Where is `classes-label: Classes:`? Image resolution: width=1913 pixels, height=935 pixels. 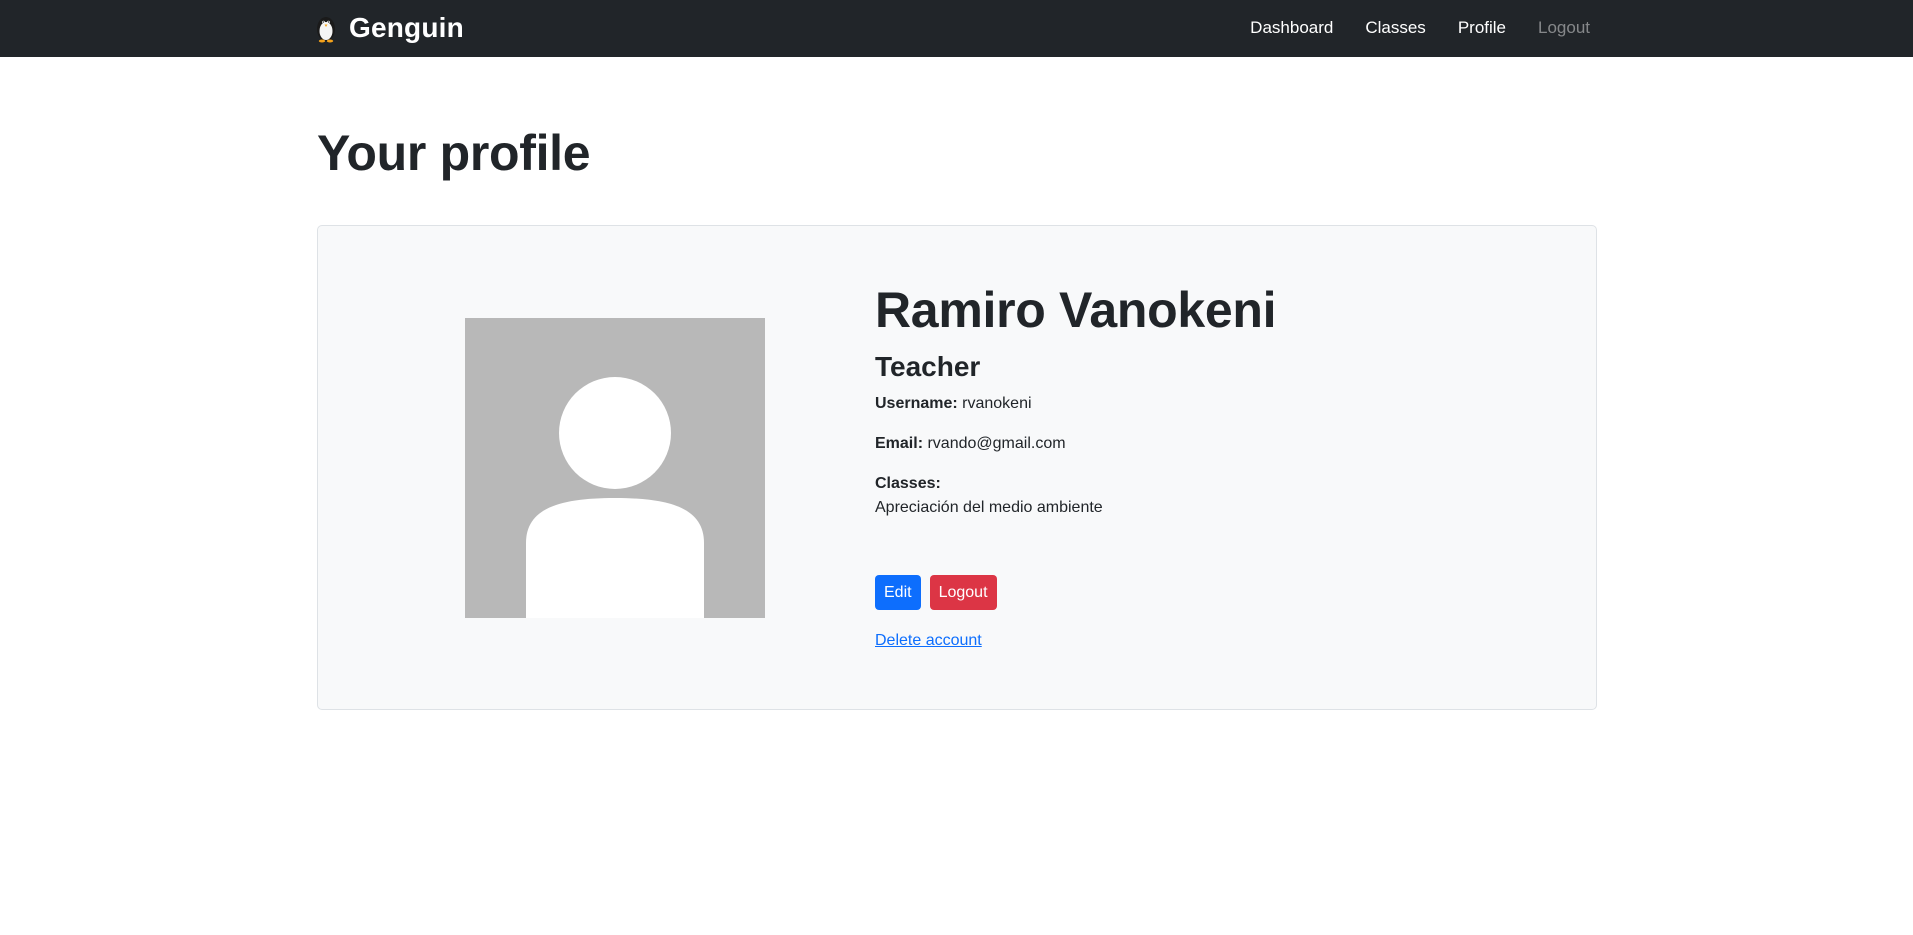
classes-label: Classes: is located at coordinates (908, 483).